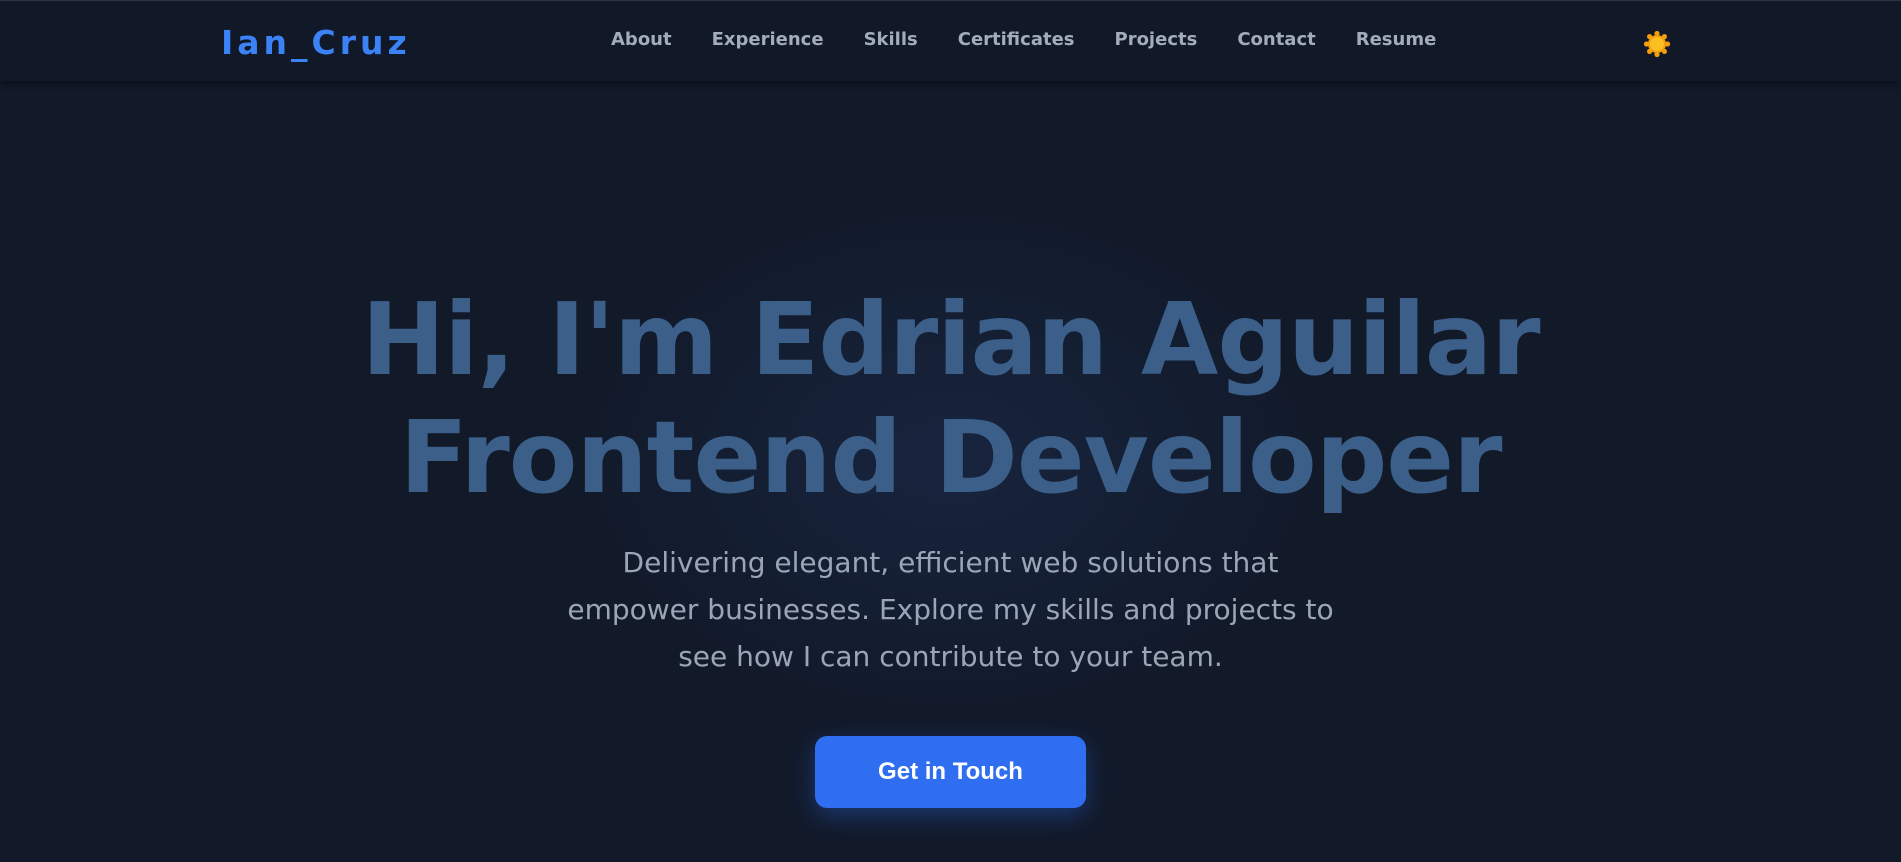 The height and width of the screenshot is (862, 1901). What do you see at coordinates (1396, 40) in the screenshot?
I see `nav-link-resume: Resume` at bounding box center [1396, 40].